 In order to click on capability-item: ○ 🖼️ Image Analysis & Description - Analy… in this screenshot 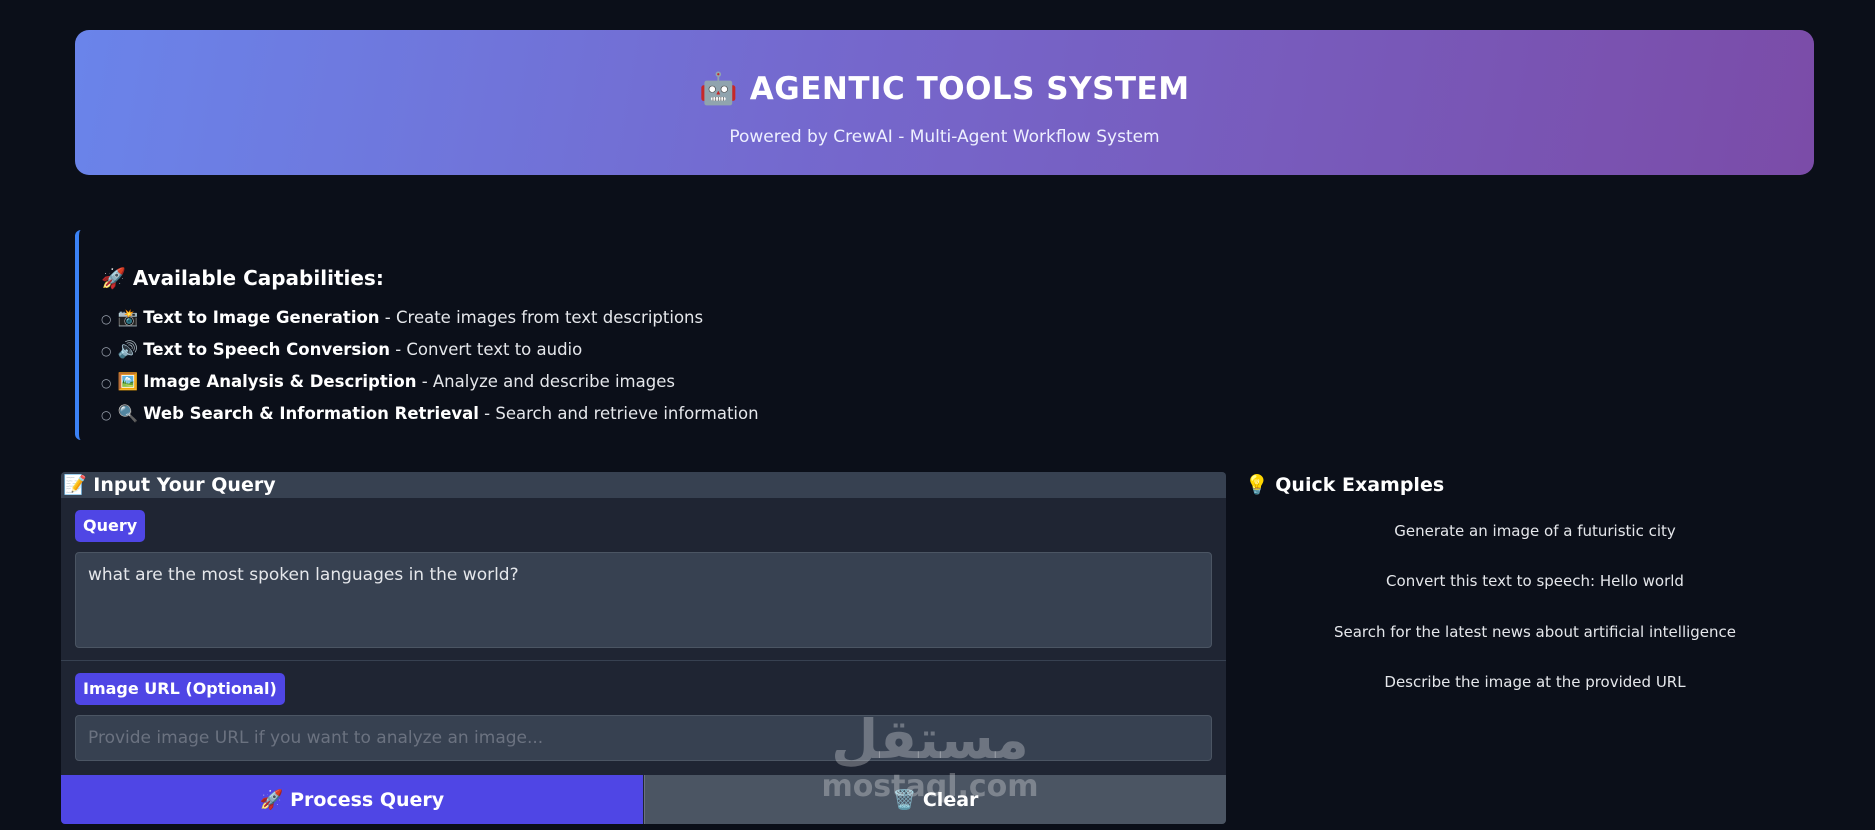, I will do `click(430, 382)`.